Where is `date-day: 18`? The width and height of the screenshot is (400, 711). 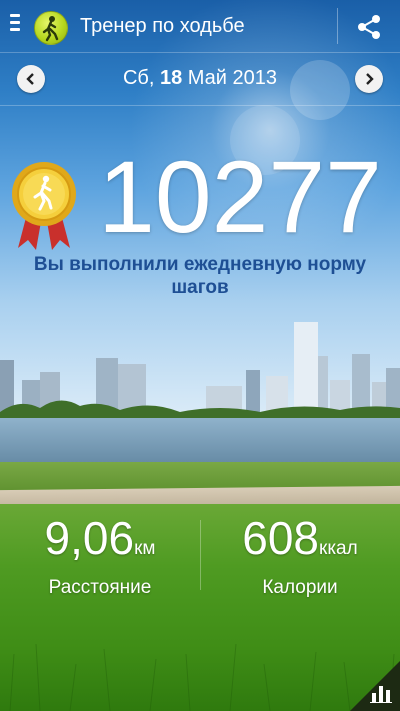 date-day: 18 is located at coordinates (171, 78).